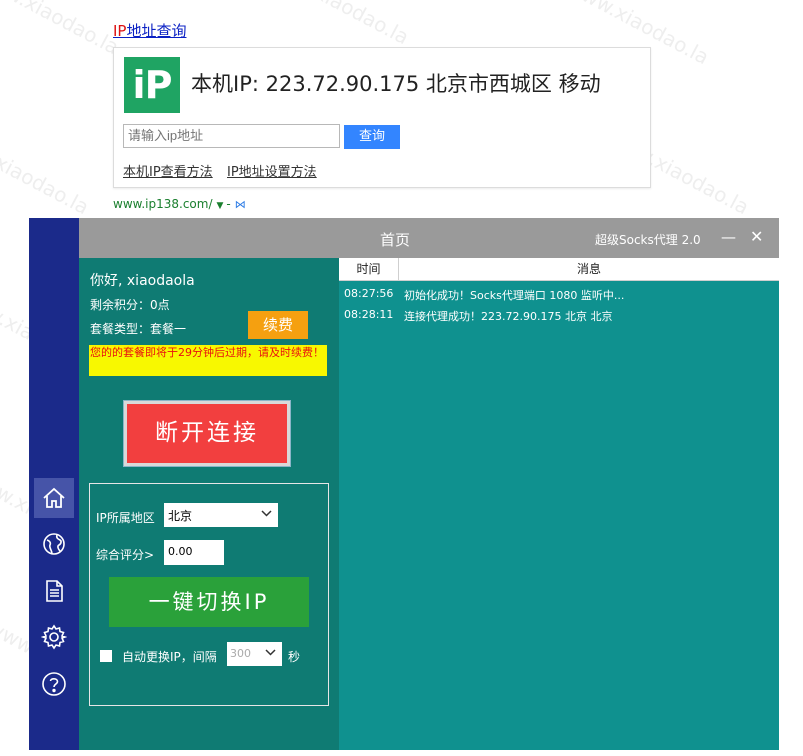  What do you see at coordinates (180, 551) in the screenshot?
I see `score-value: 0.00` at bounding box center [180, 551].